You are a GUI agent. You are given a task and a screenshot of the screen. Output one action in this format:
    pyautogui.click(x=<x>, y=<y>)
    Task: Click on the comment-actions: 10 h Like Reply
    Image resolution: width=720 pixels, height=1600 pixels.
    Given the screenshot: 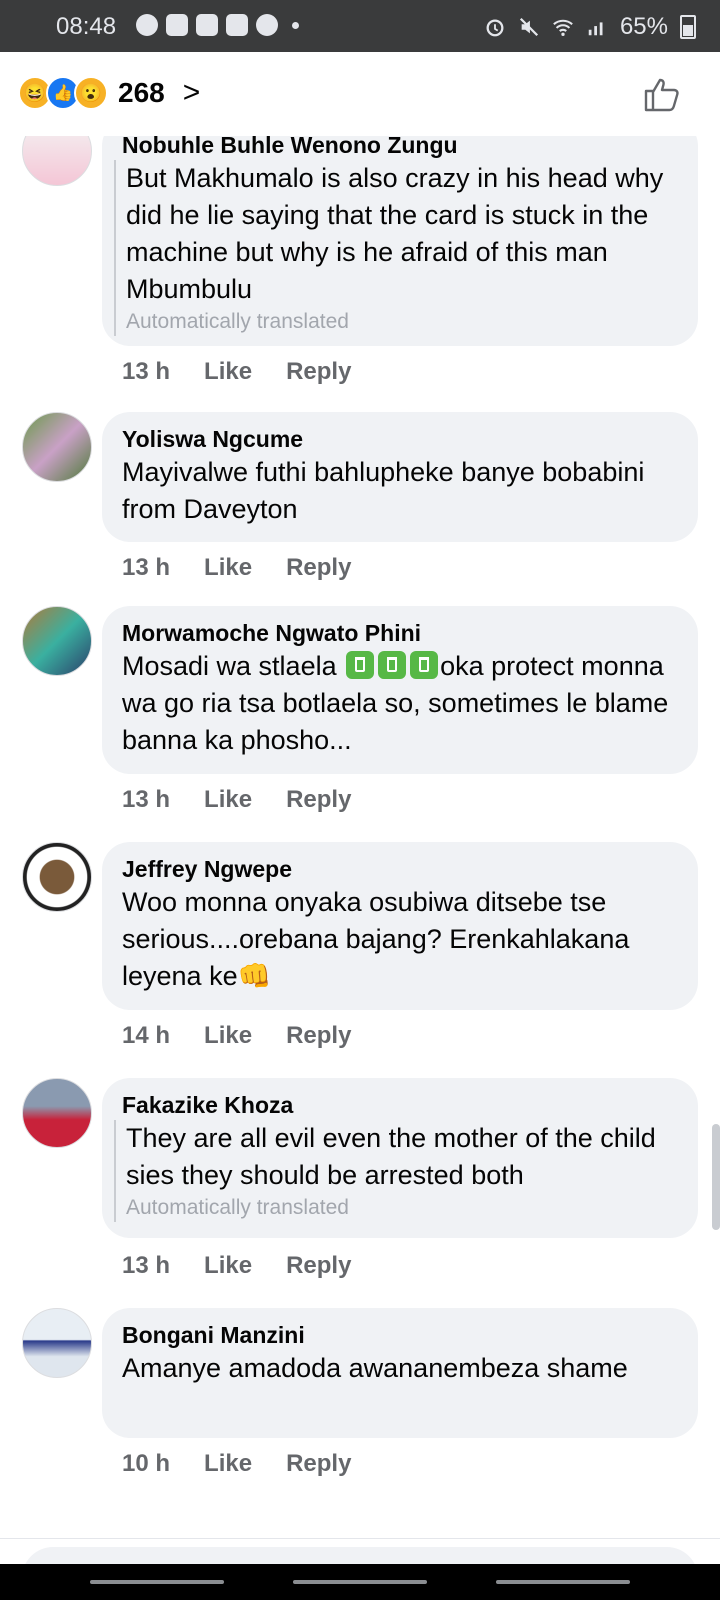 What is the action you would take?
    pyautogui.click(x=236, y=1464)
    